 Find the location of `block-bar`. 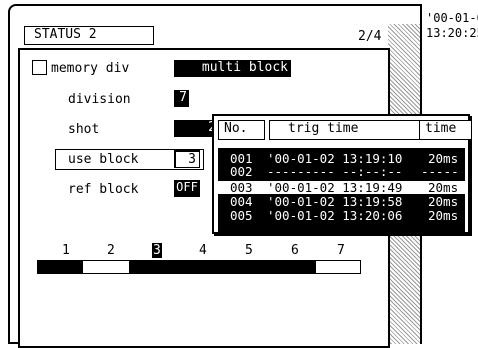

block-bar is located at coordinates (199, 267).